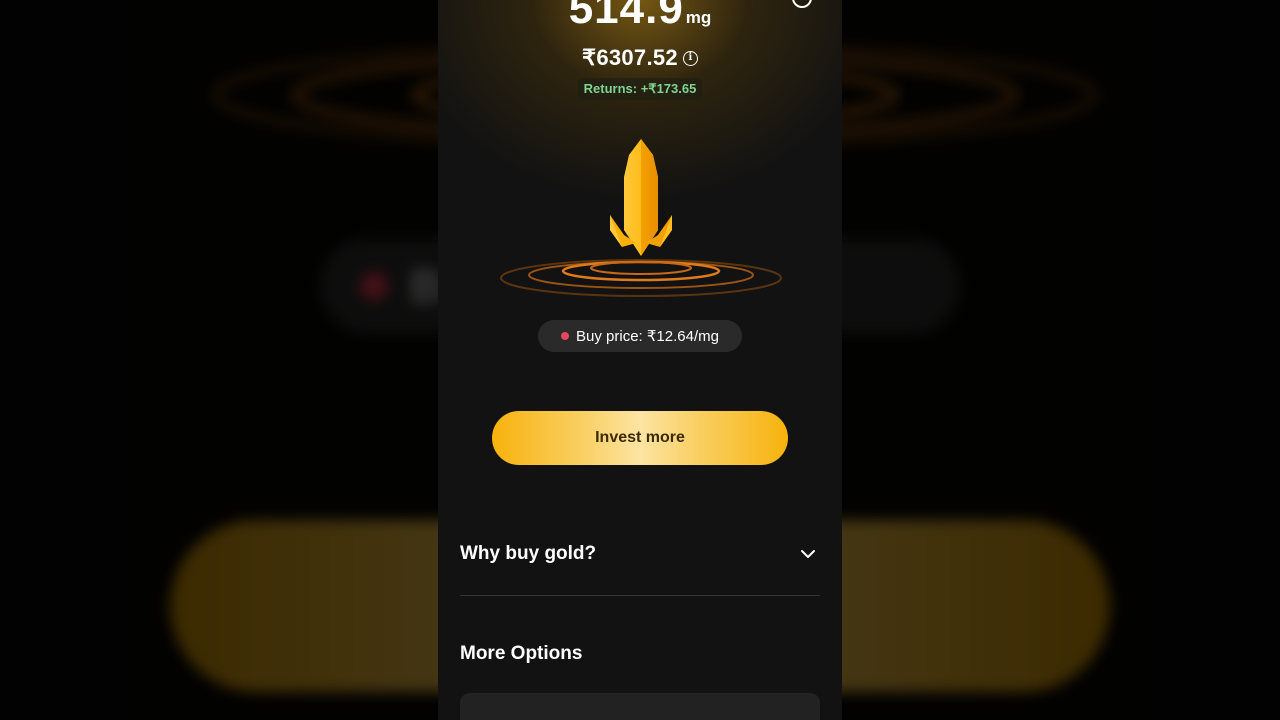 The height and width of the screenshot is (720, 1280). Describe the element at coordinates (640, 706) in the screenshot. I see `more-options-card` at that location.